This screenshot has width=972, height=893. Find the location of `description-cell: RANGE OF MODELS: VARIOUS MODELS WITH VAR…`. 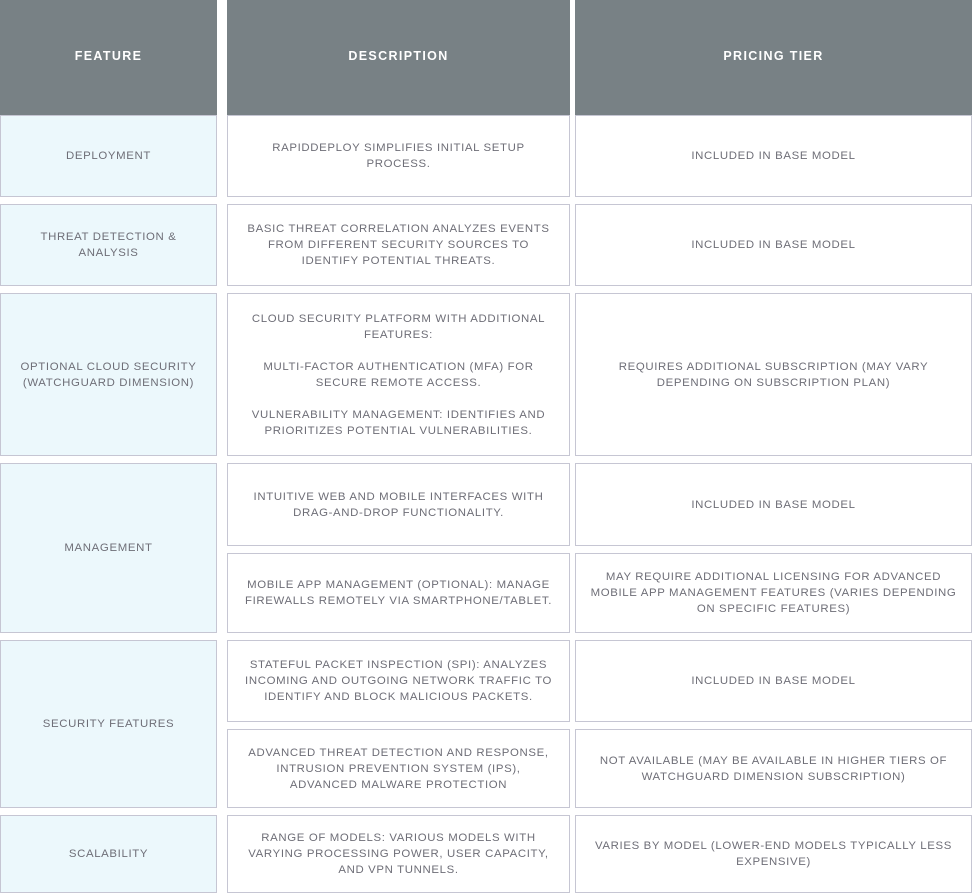

description-cell: RANGE OF MODELS: VARIOUS MODELS WITH VAR… is located at coordinates (398, 854).